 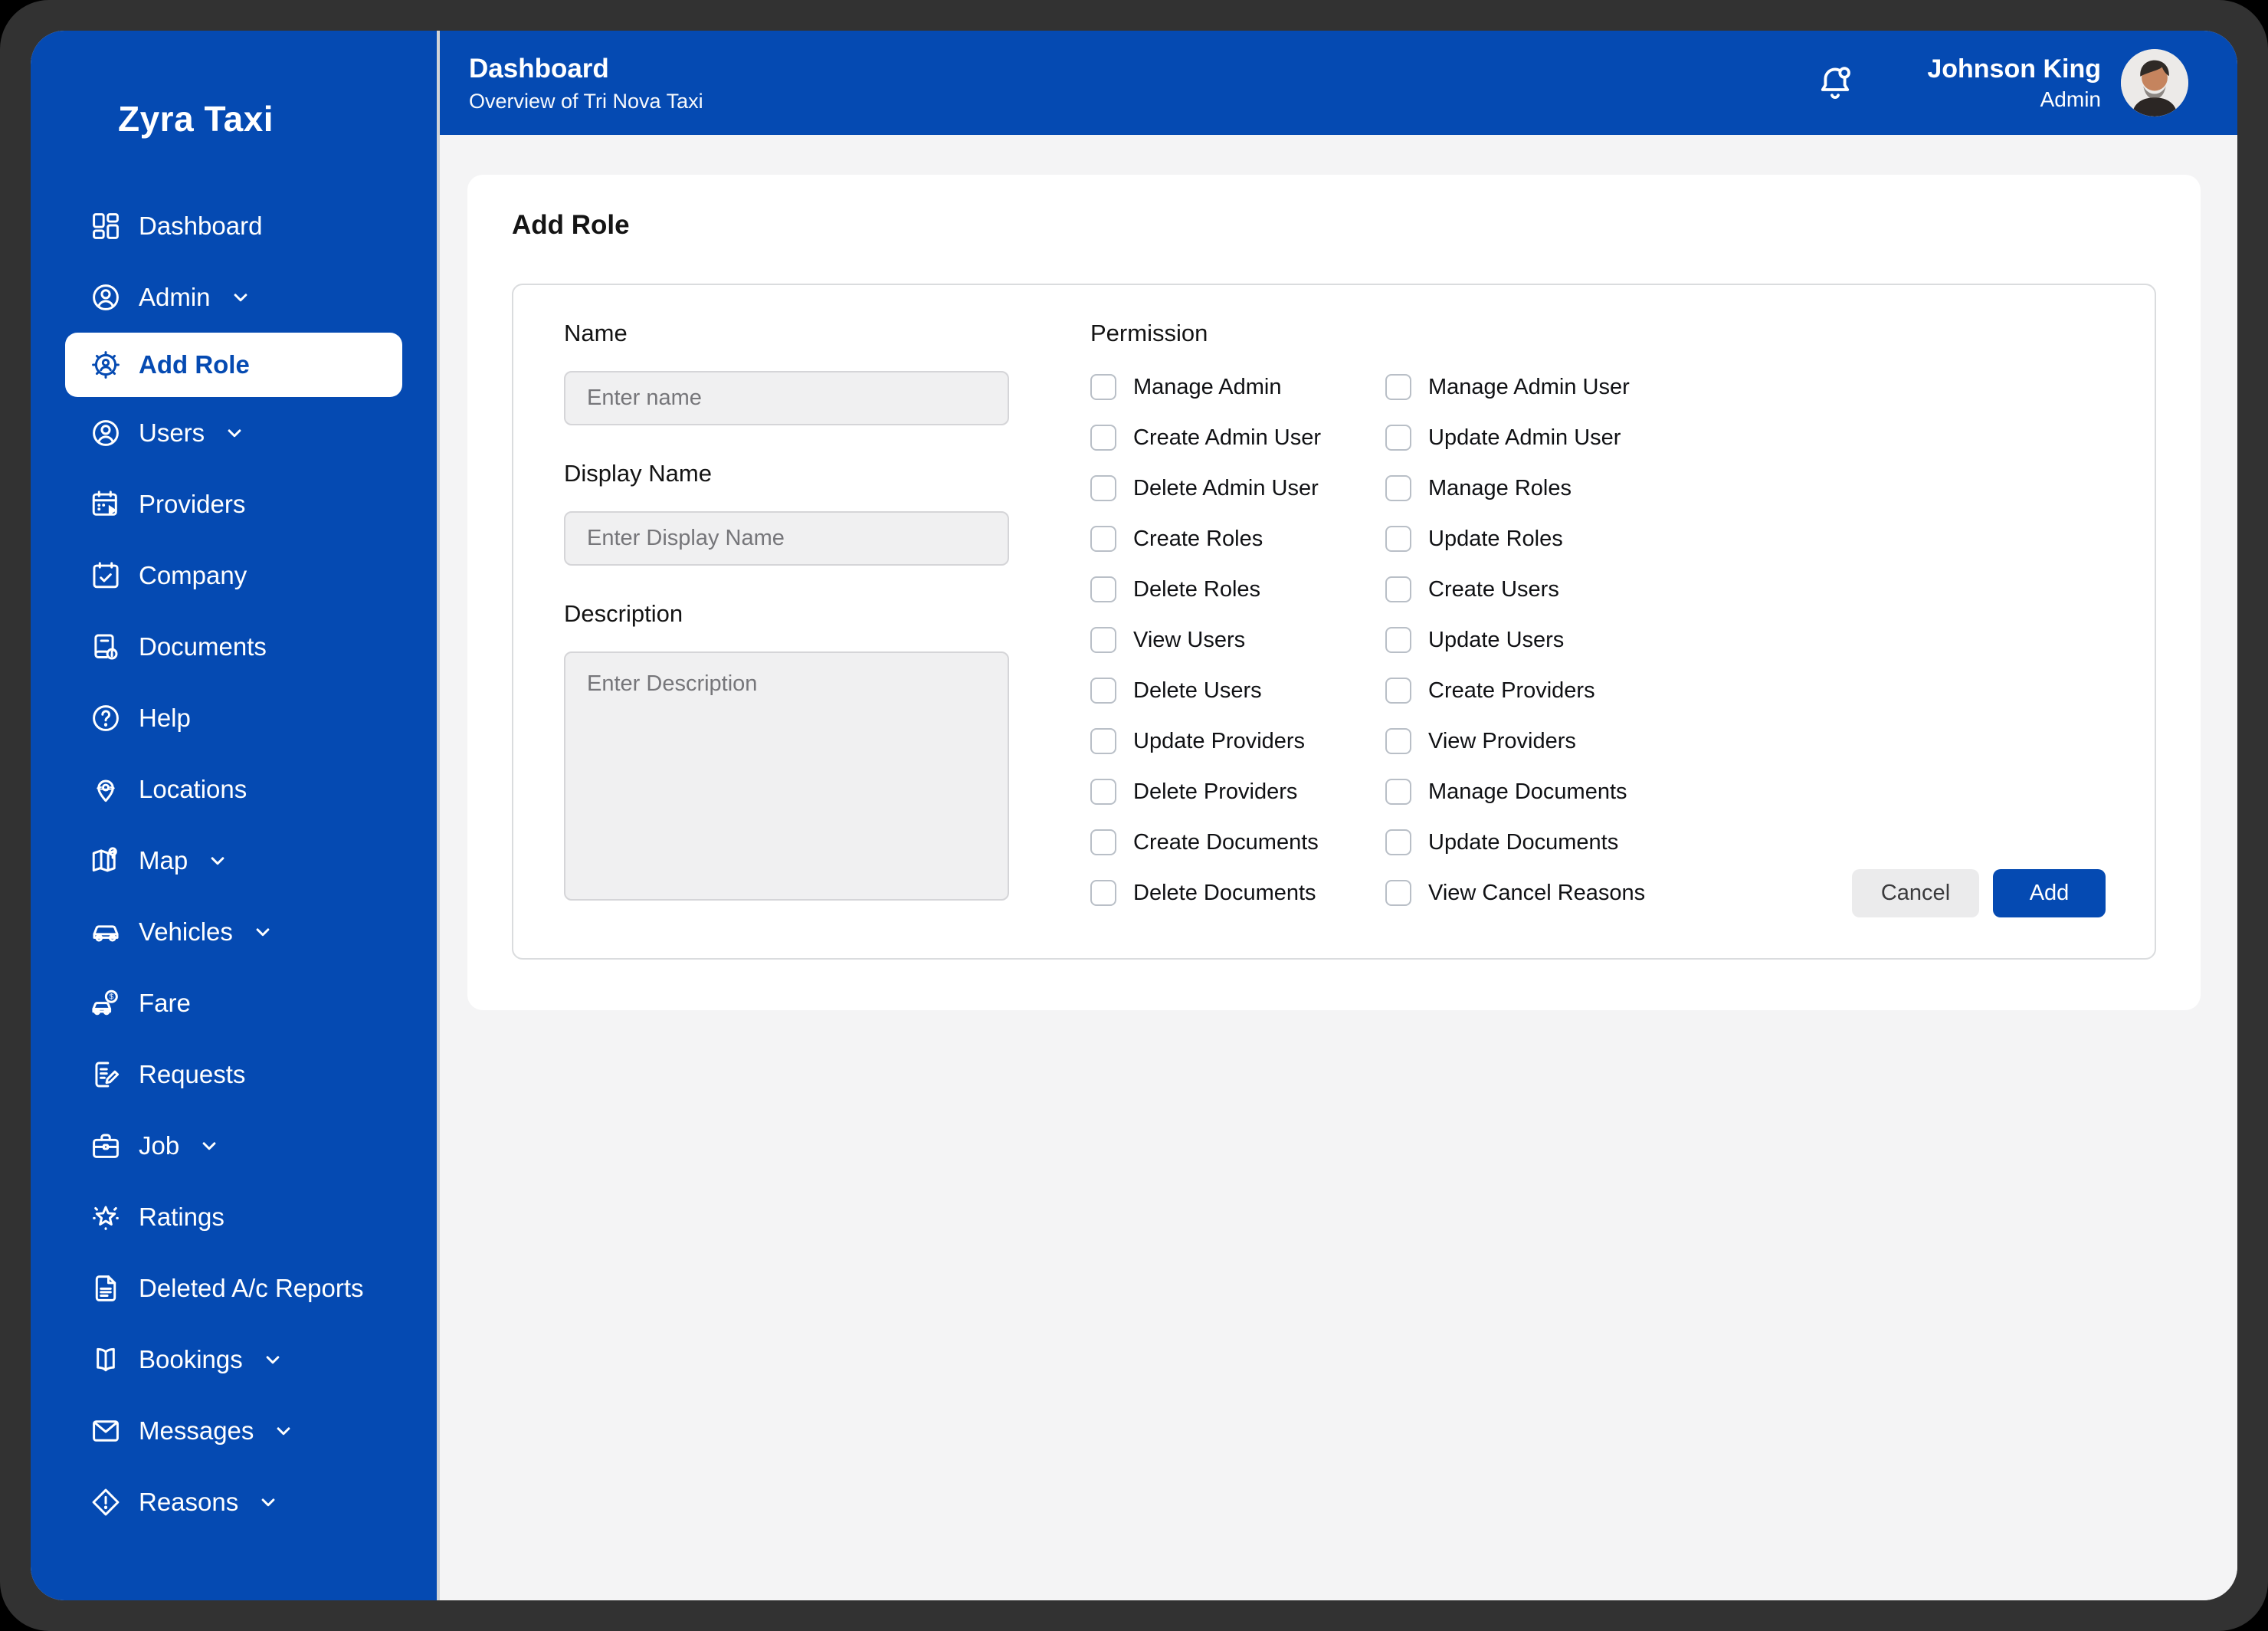 What do you see at coordinates (1149, 333) in the screenshot?
I see `permission-heading: Permission` at bounding box center [1149, 333].